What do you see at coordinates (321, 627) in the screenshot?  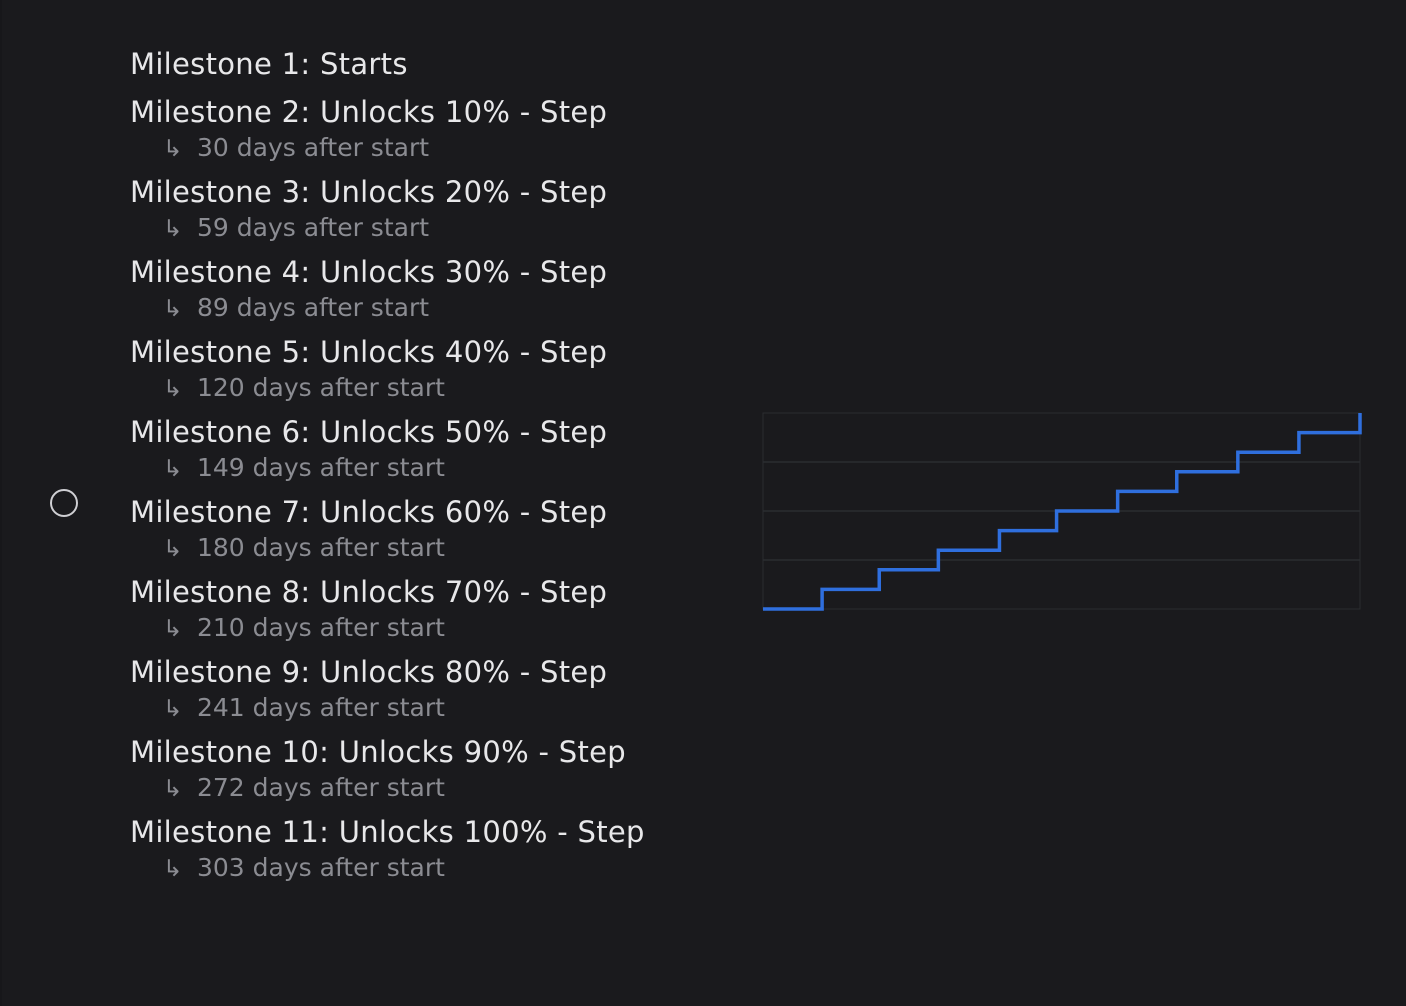 I see `milestone-offset-text: 210 days after start` at bounding box center [321, 627].